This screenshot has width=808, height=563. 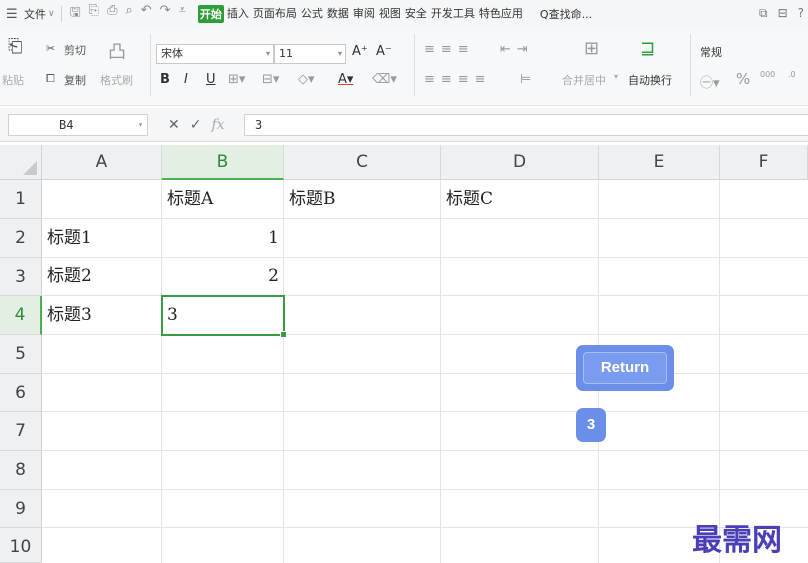 What do you see at coordinates (21, 470) in the screenshot?
I see `row-header-8: 8` at bounding box center [21, 470].